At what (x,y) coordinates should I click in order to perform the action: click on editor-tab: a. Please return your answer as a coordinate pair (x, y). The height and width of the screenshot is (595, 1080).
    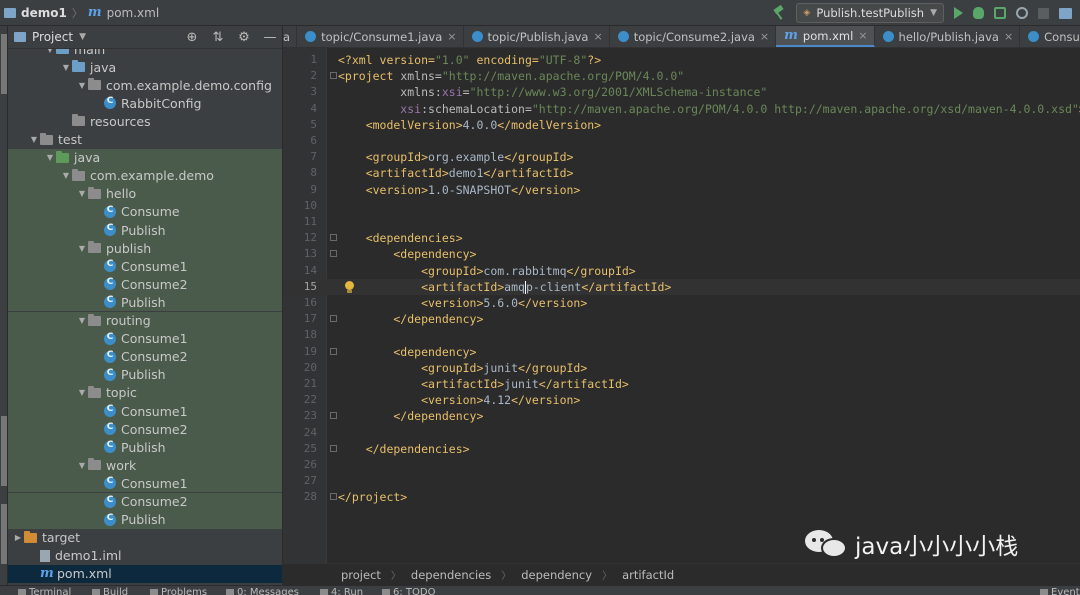
    Looking at the image, I should click on (290, 36).